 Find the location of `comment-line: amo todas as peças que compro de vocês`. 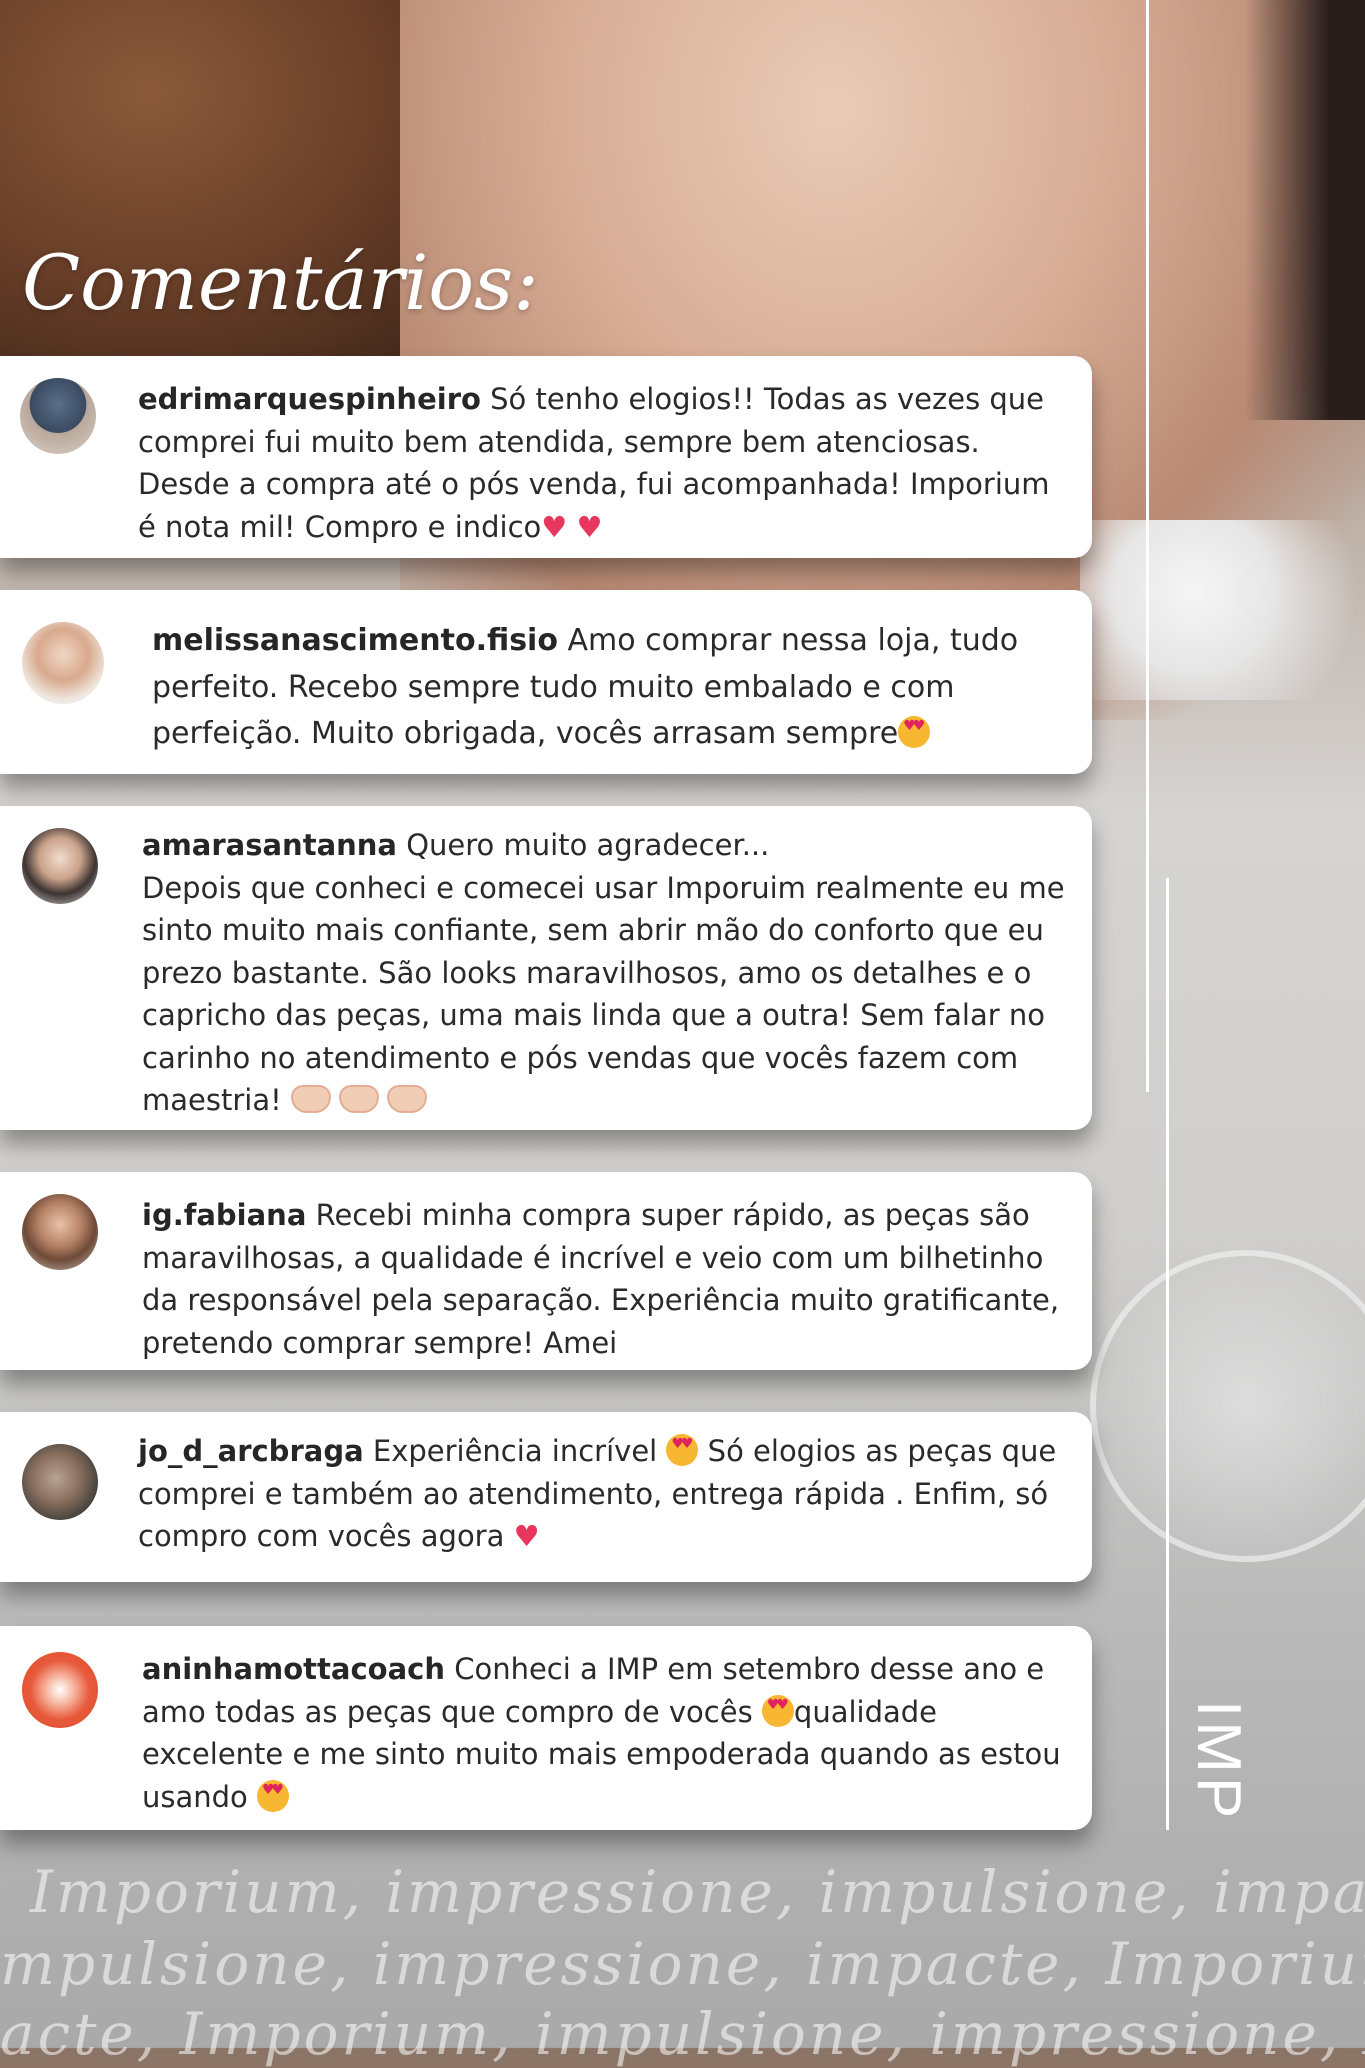

comment-line: amo todas as peças que compro de vocês is located at coordinates (447, 1711).